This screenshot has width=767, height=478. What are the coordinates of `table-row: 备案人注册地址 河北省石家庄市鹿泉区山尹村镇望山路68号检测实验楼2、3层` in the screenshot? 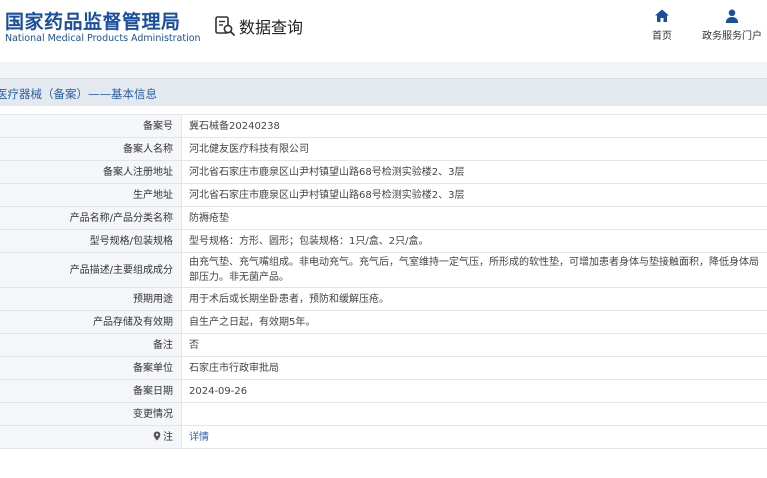 It's located at (383, 172).